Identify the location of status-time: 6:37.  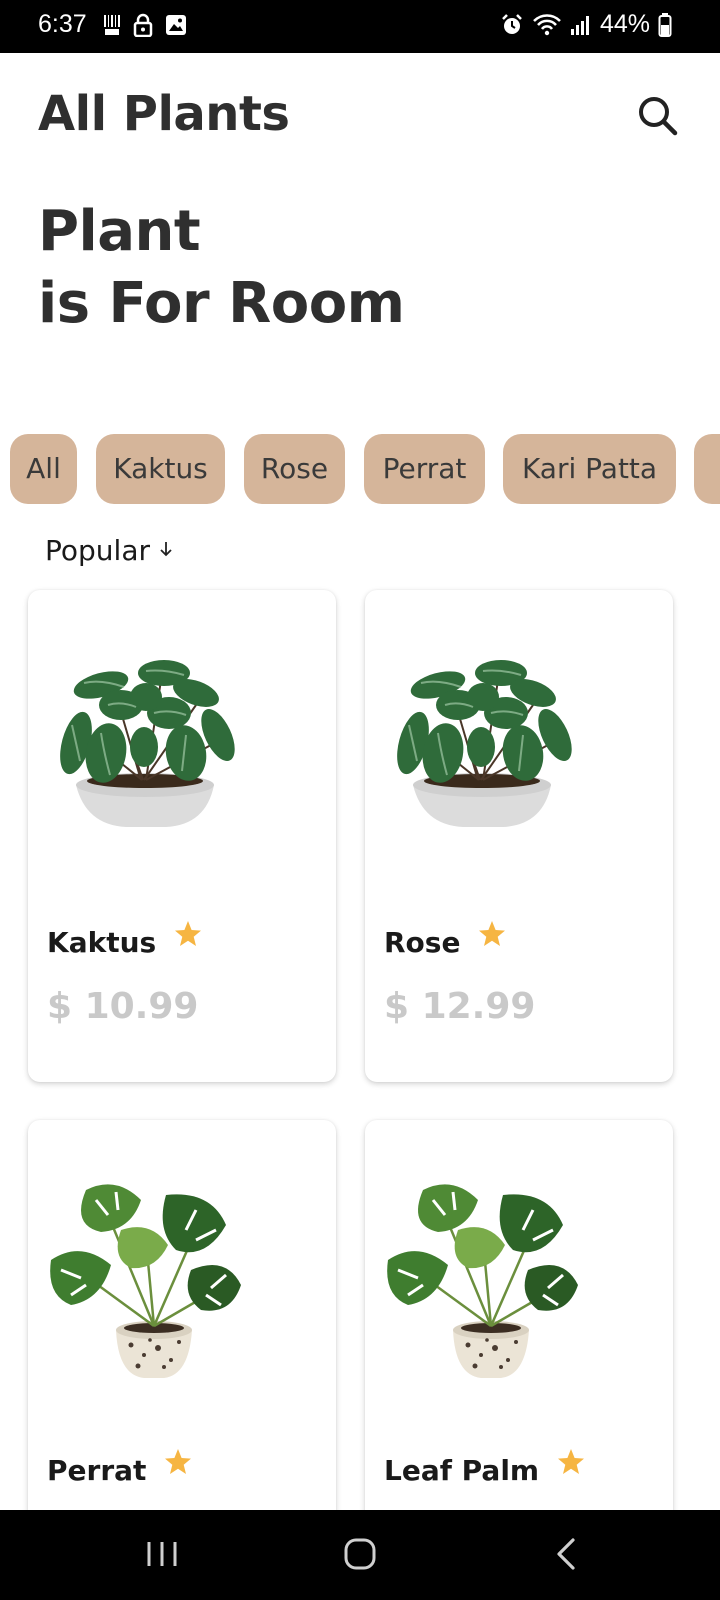
(62, 24).